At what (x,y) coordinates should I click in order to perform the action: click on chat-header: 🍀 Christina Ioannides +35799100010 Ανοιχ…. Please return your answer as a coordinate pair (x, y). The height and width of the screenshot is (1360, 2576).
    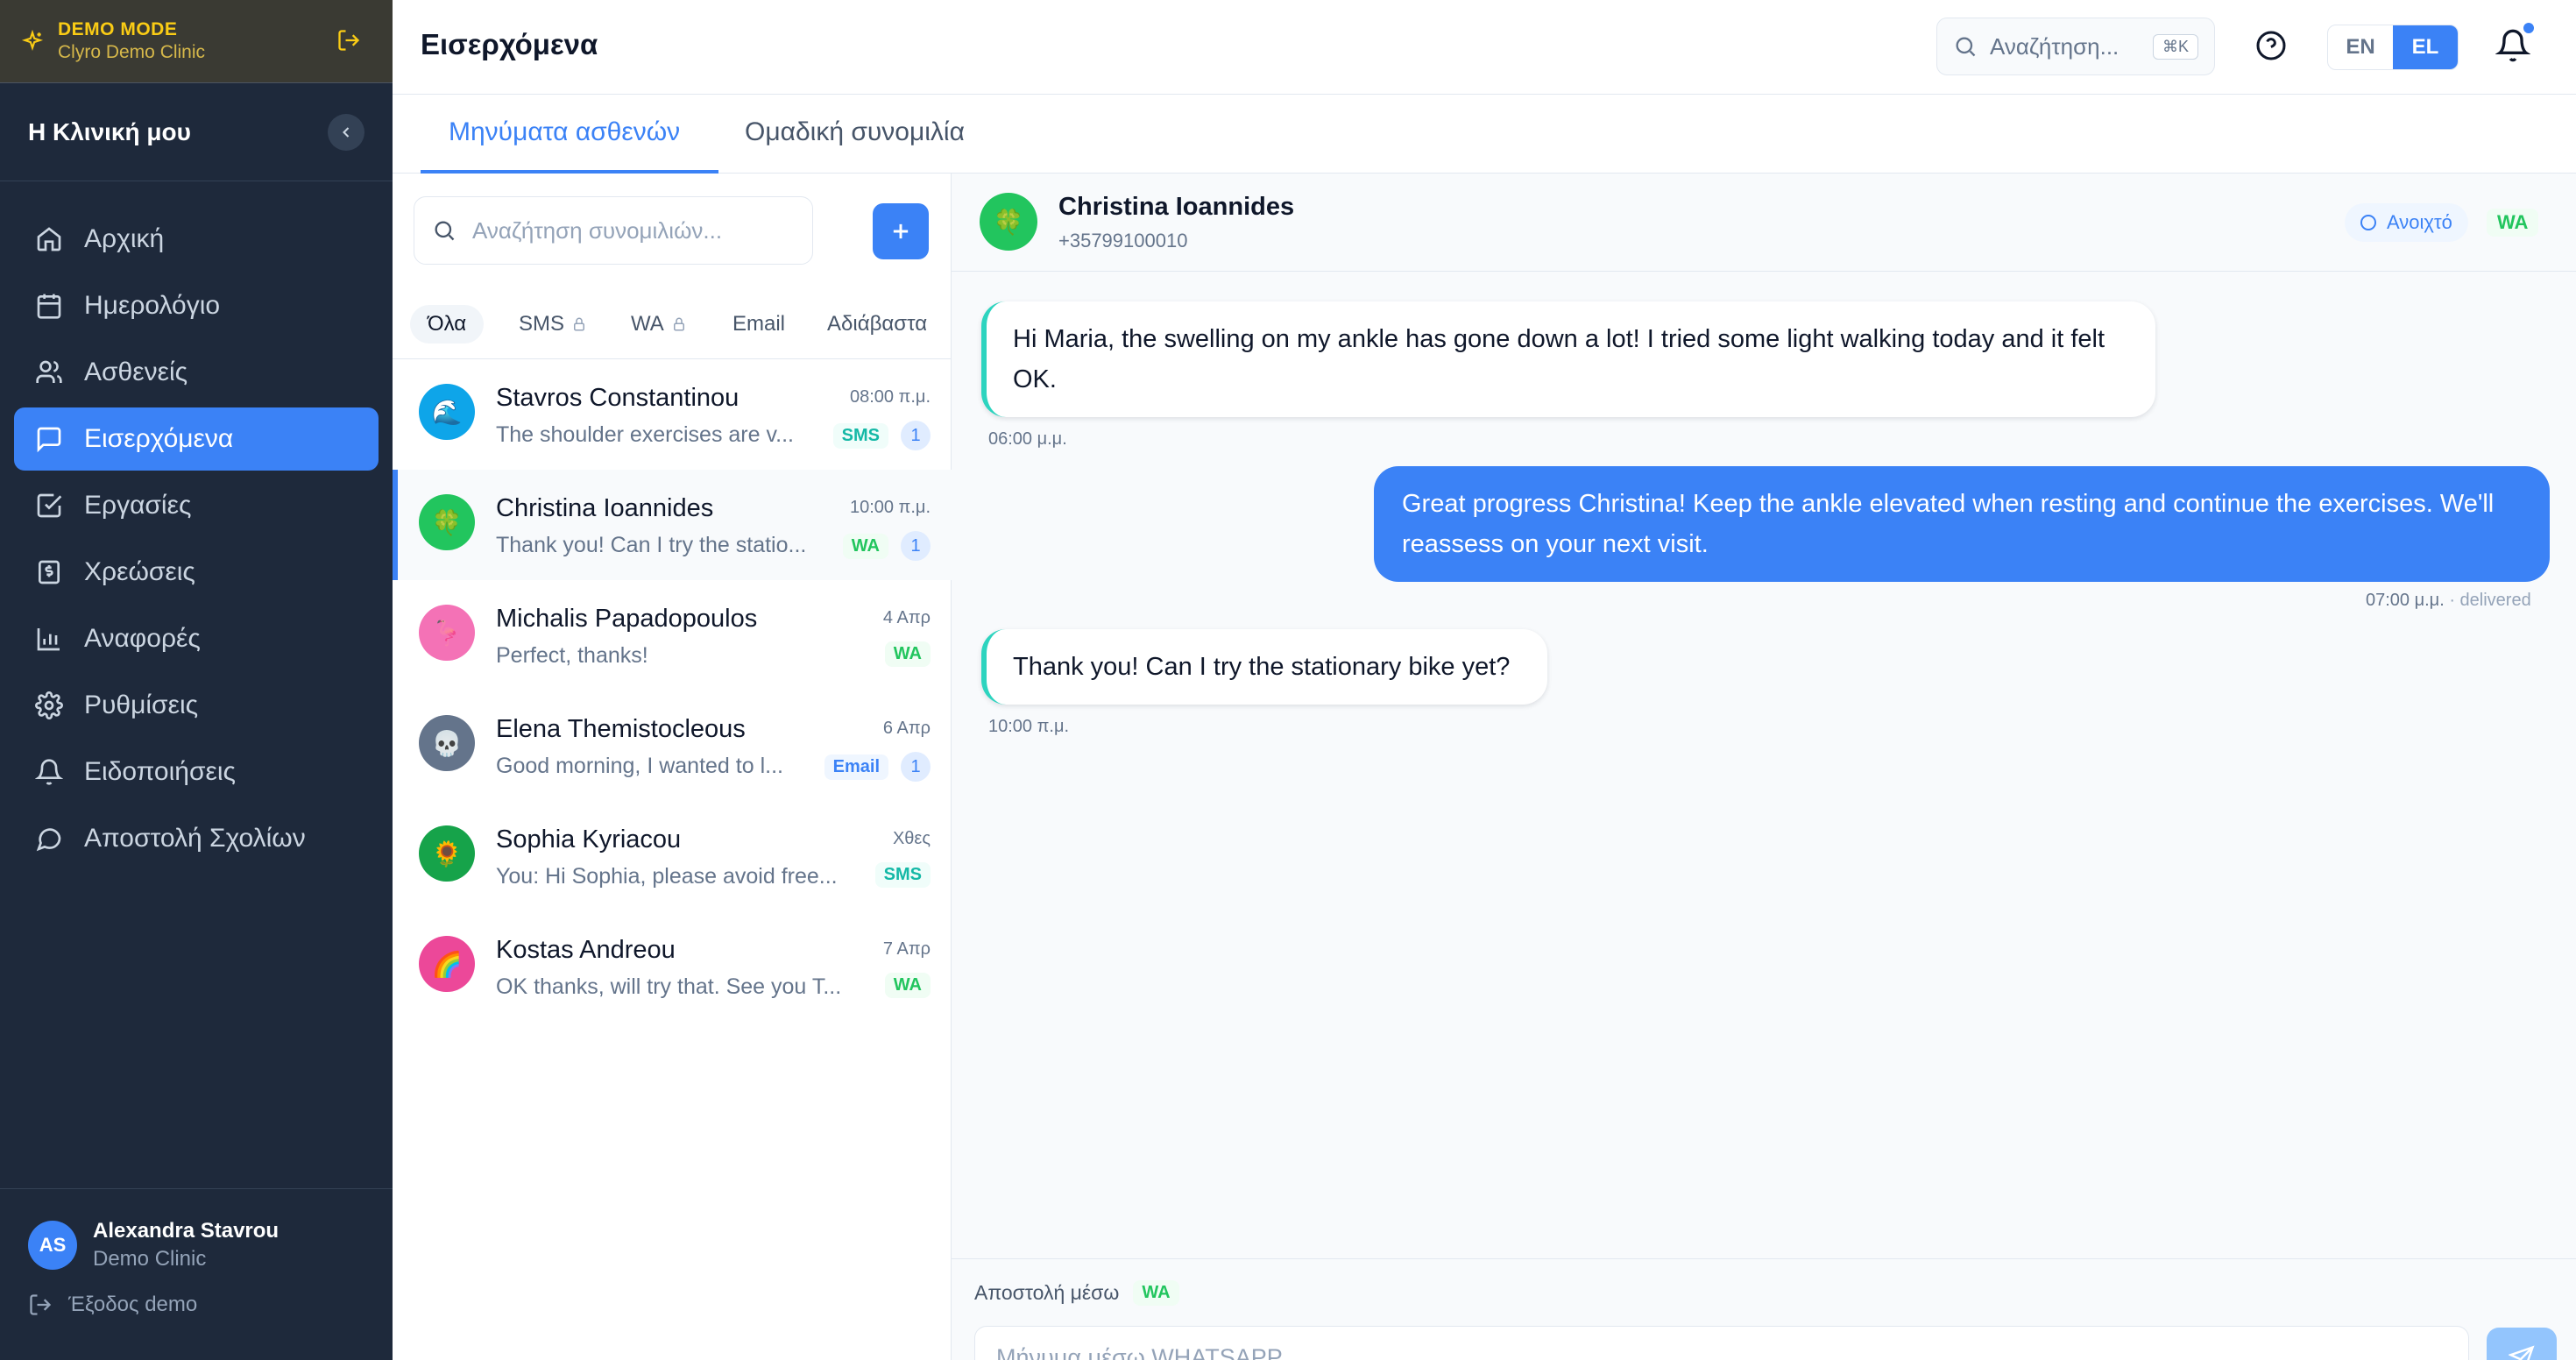
    Looking at the image, I should click on (1764, 223).